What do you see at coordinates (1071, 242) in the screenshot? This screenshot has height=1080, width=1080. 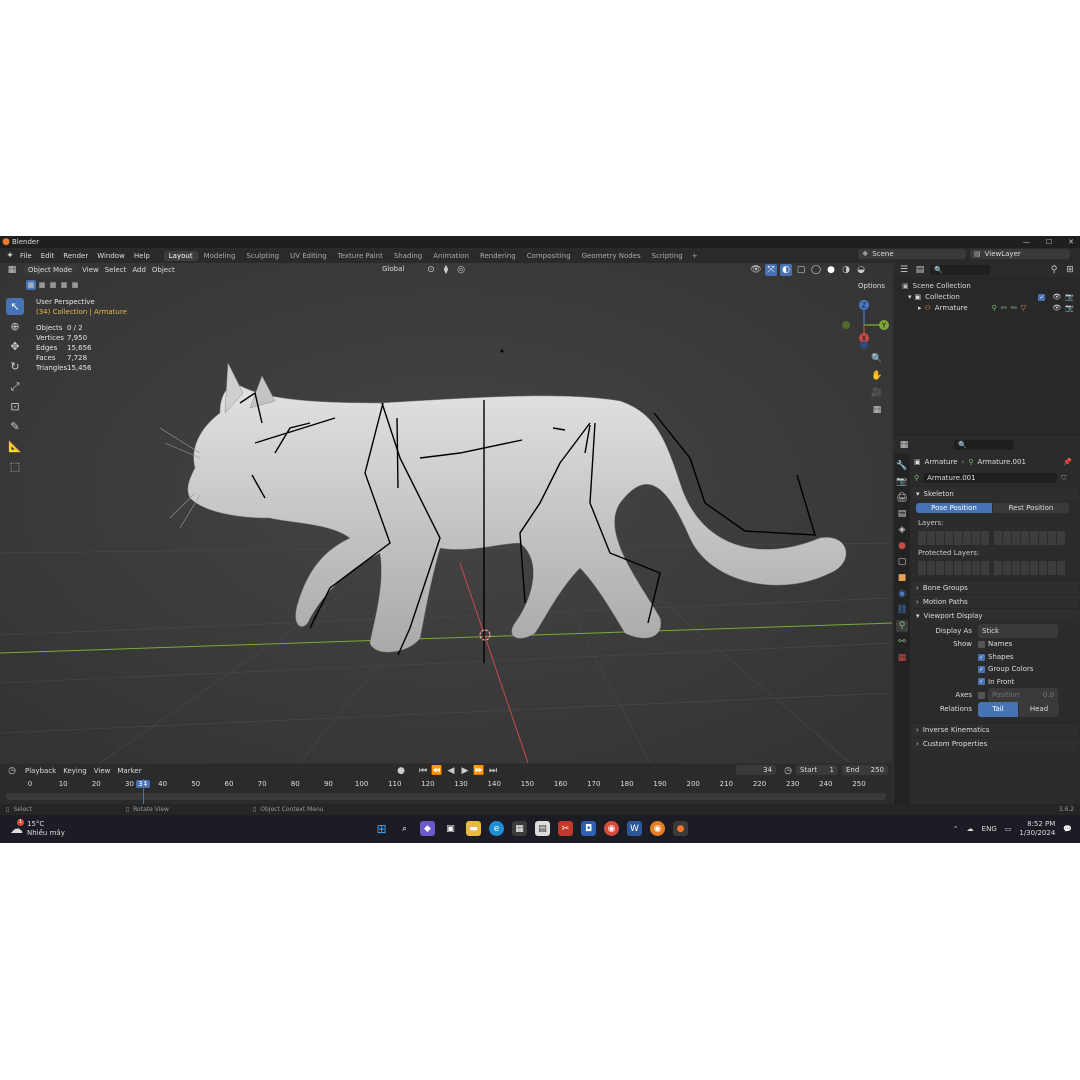 I see `close-button: ✕` at bounding box center [1071, 242].